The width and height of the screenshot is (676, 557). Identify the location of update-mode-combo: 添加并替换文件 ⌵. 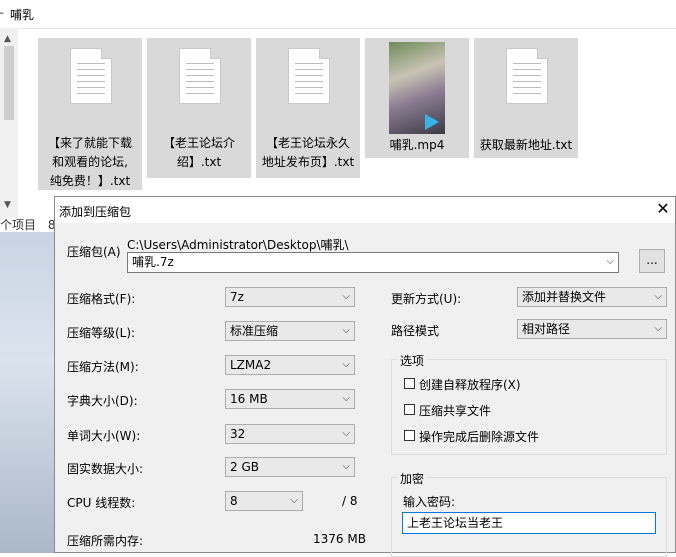
(592, 297).